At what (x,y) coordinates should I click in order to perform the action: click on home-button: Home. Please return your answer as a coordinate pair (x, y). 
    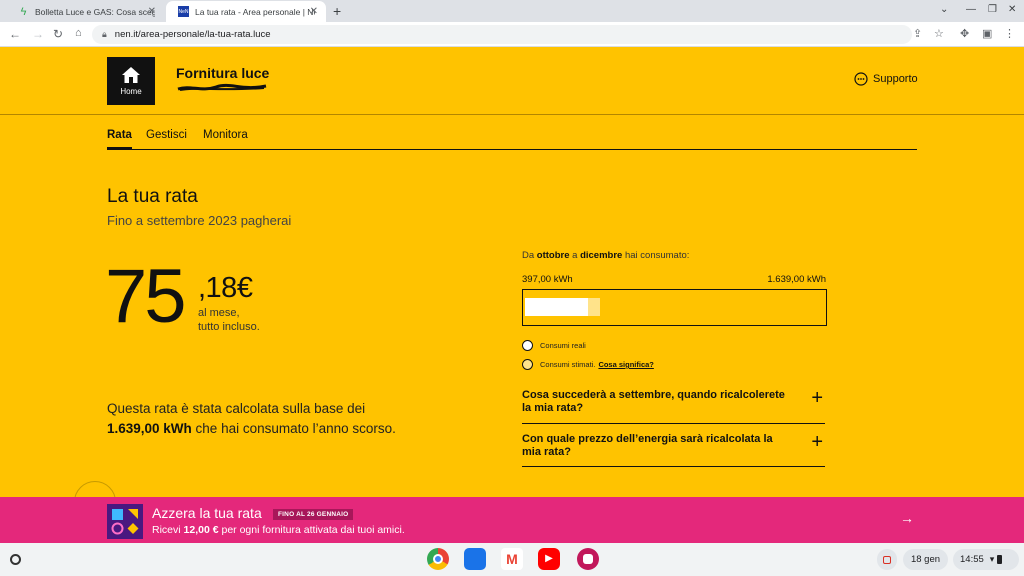
    Looking at the image, I should click on (131, 81).